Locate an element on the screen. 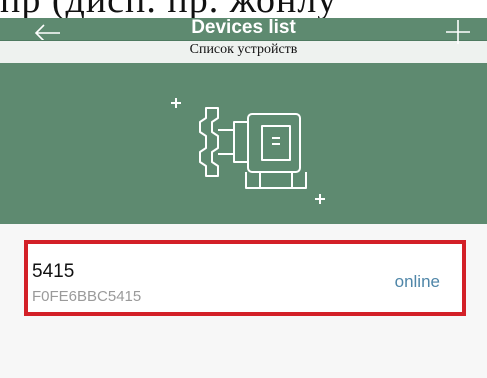 This screenshot has width=487, height=378. add-device-button is located at coordinates (458, 32).